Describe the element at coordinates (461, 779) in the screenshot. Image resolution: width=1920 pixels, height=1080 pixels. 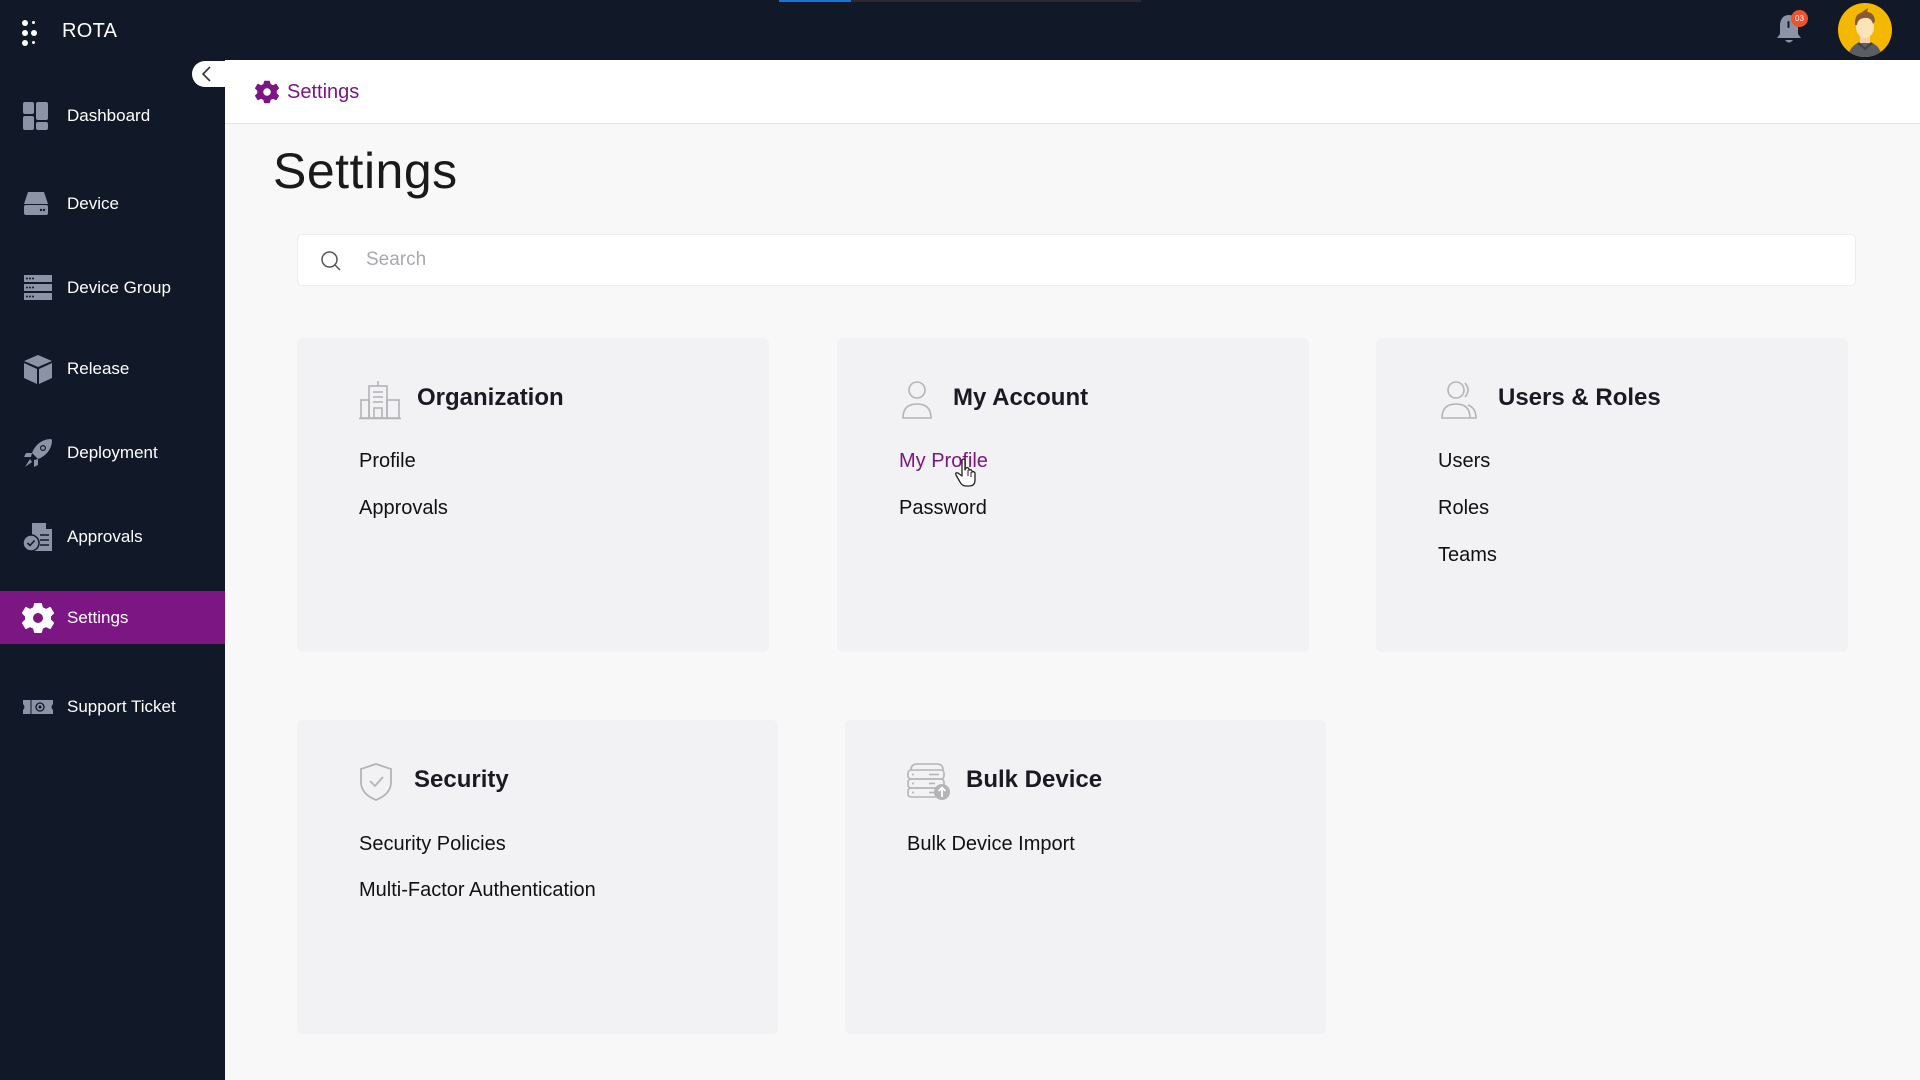
I see `card-title: Security` at that location.